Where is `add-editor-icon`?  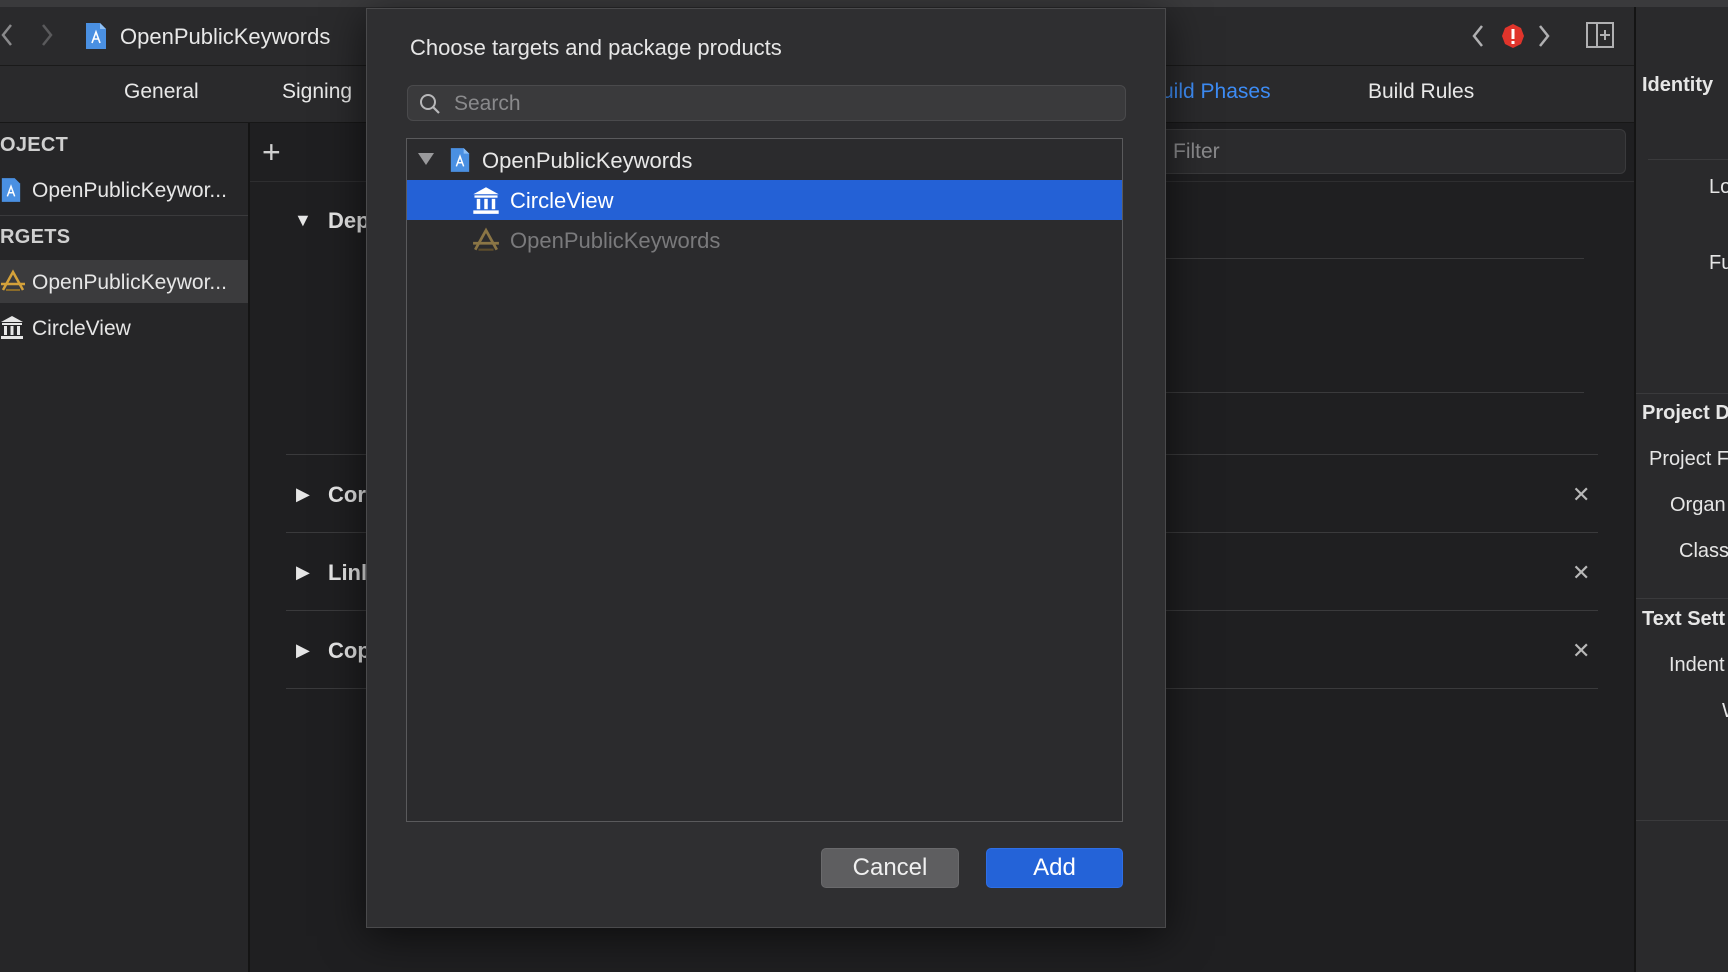 add-editor-icon is located at coordinates (1600, 37).